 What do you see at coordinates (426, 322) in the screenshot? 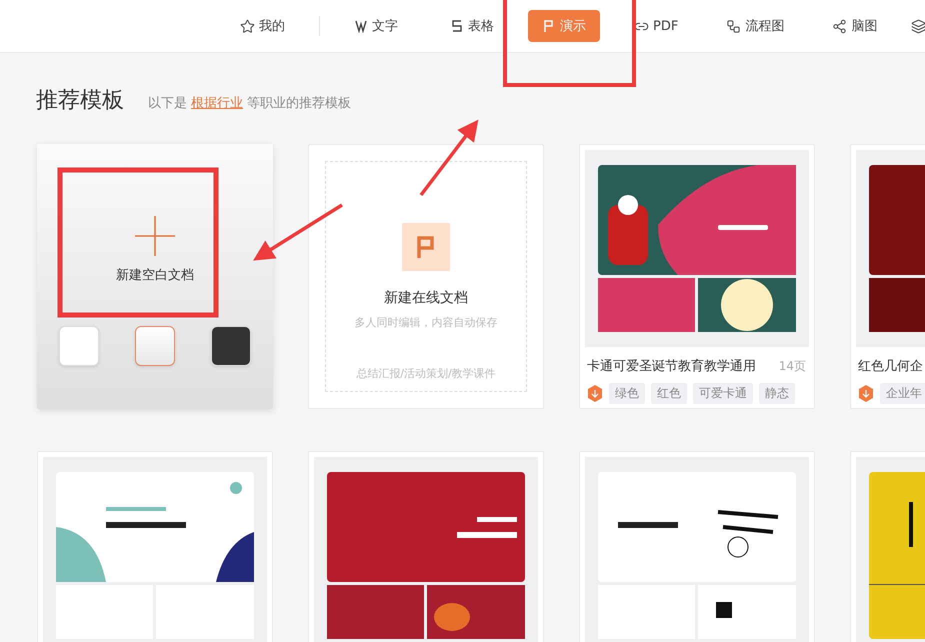
I see `online-document-description: 多人同时编辑，内容自动保存` at bounding box center [426, 322].